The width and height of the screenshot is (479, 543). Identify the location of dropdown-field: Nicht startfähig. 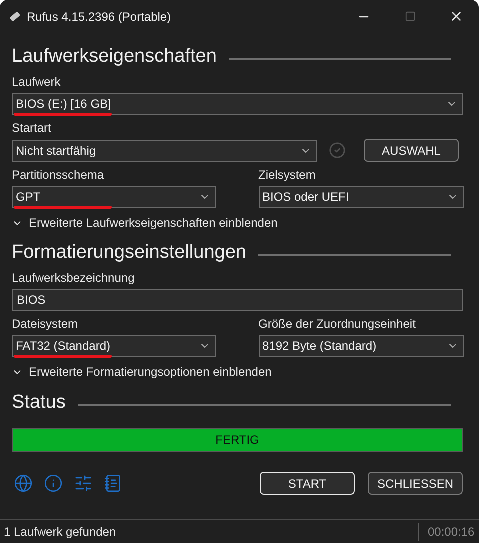
(164, 151).